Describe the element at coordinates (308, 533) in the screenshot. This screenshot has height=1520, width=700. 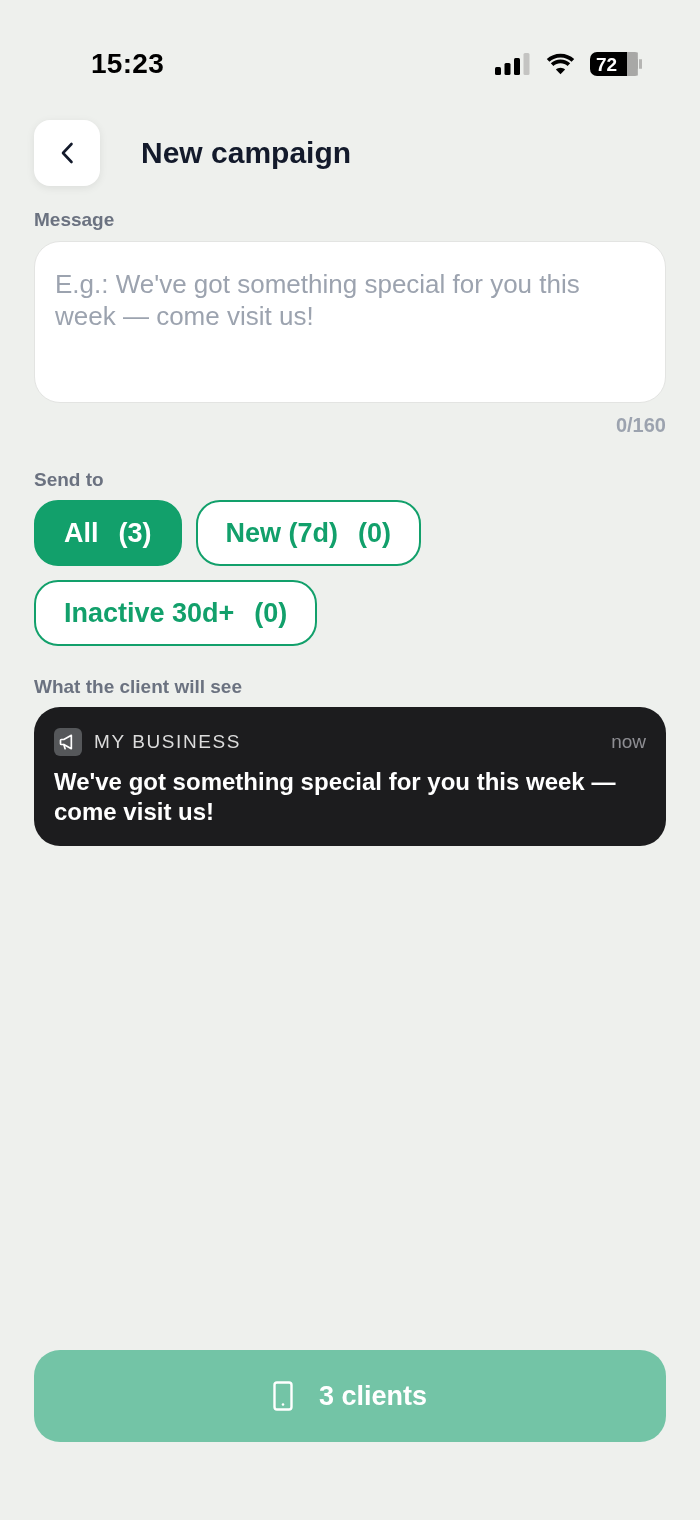
I see `audience-chip: New (7d) (0)` at that location.